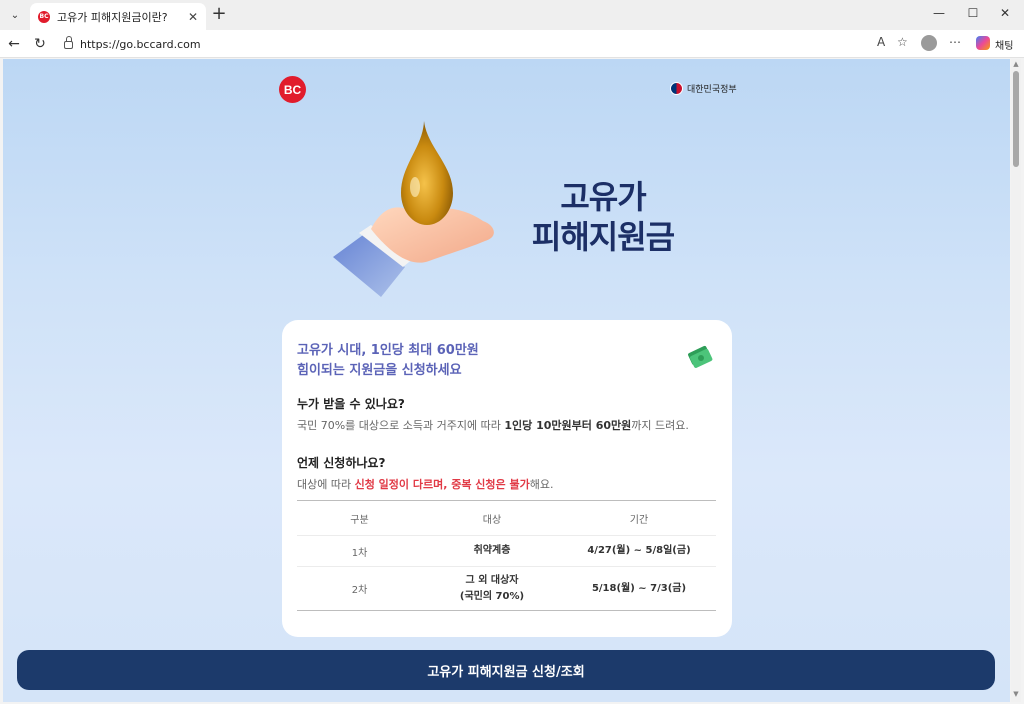 Image resolution: width=1024 pixels, height=704 pixels. Describe the element at coordinates (193, 17) in the screenshot. I see `close-tab-icon: ✕` at that location.